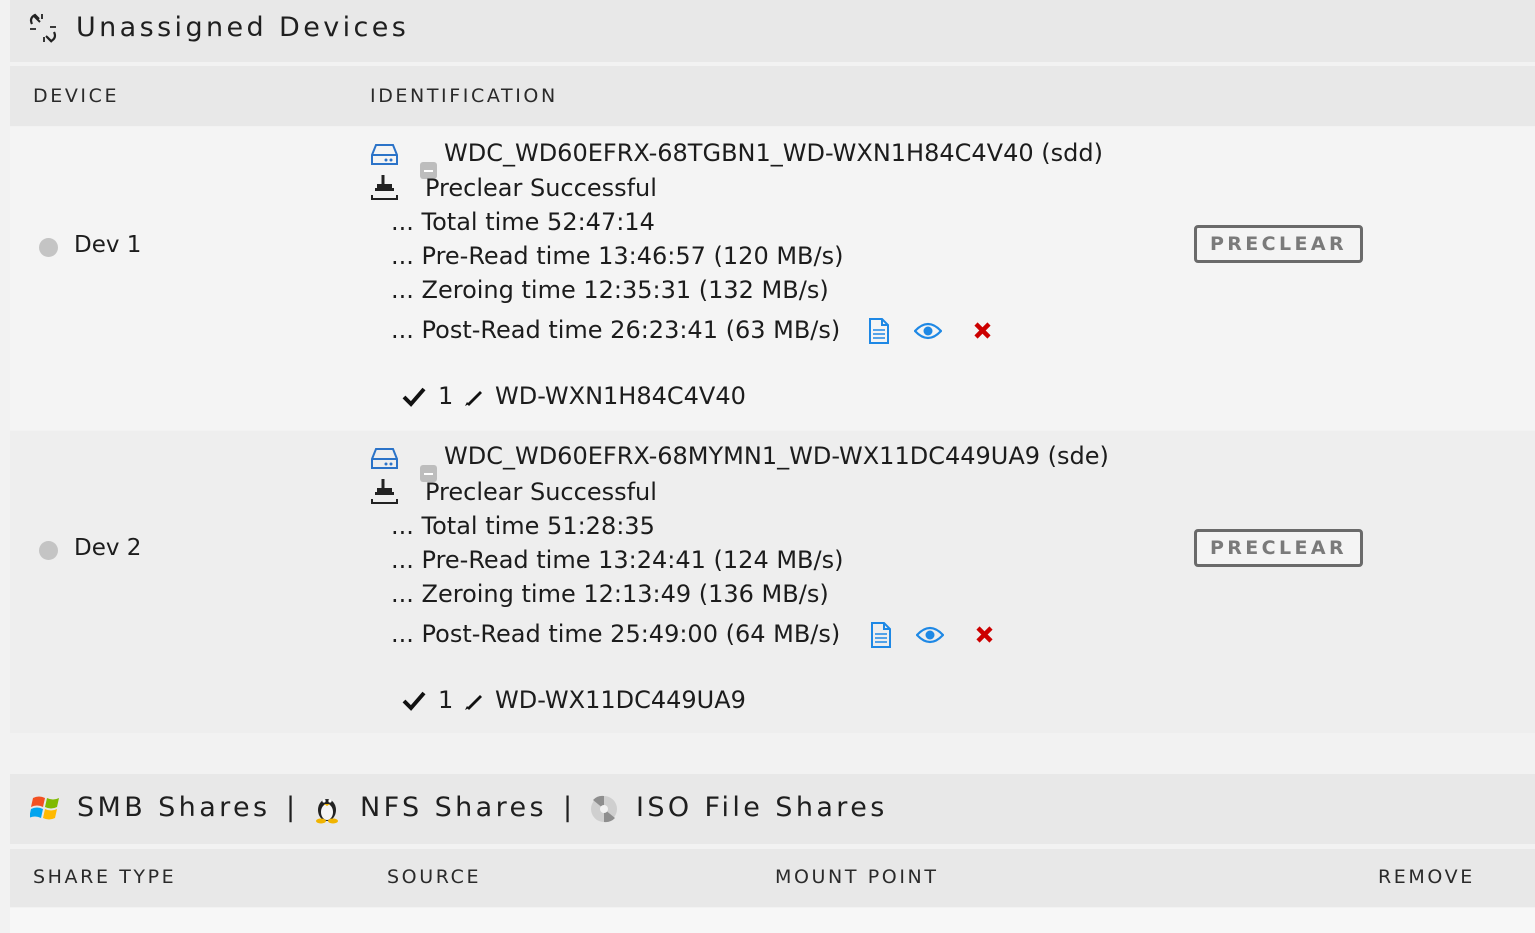 The image size is (1535, 933). What do you see at coordinates (772, 920) in the screenshot?
I see `shares-table-body` at bounding box center [772, 920].